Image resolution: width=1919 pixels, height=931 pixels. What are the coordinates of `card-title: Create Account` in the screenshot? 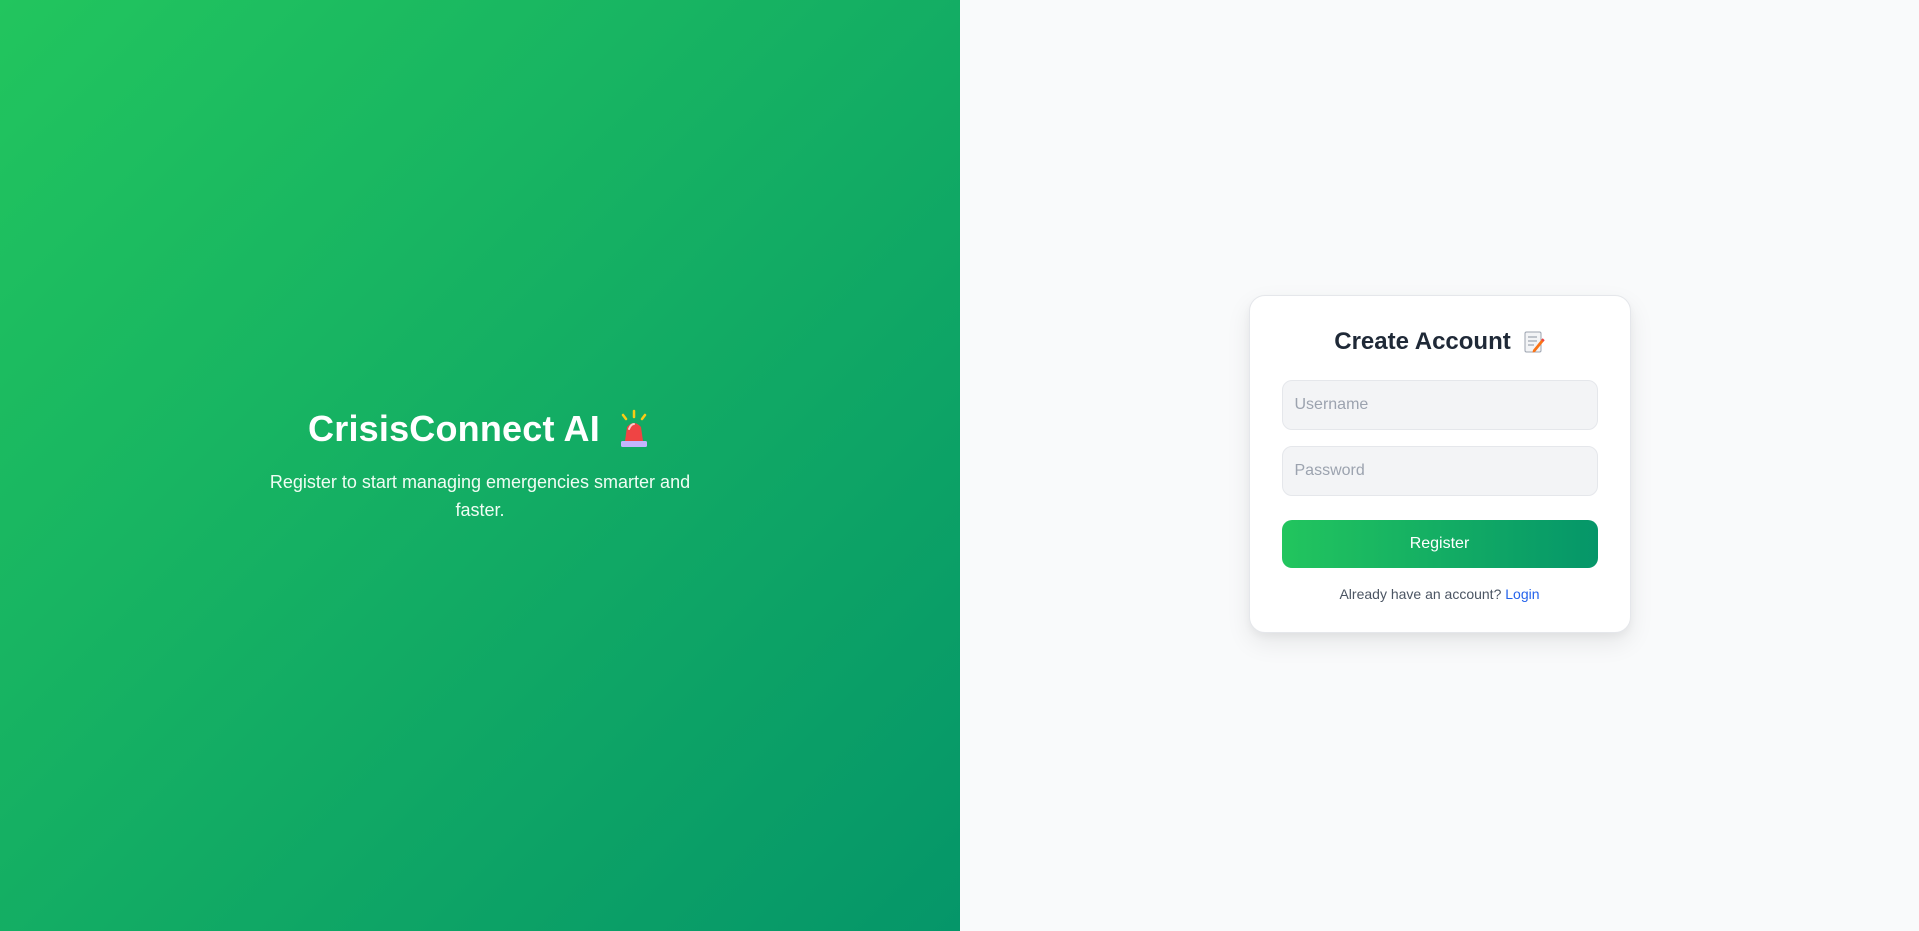 It's located at (1440, 342).